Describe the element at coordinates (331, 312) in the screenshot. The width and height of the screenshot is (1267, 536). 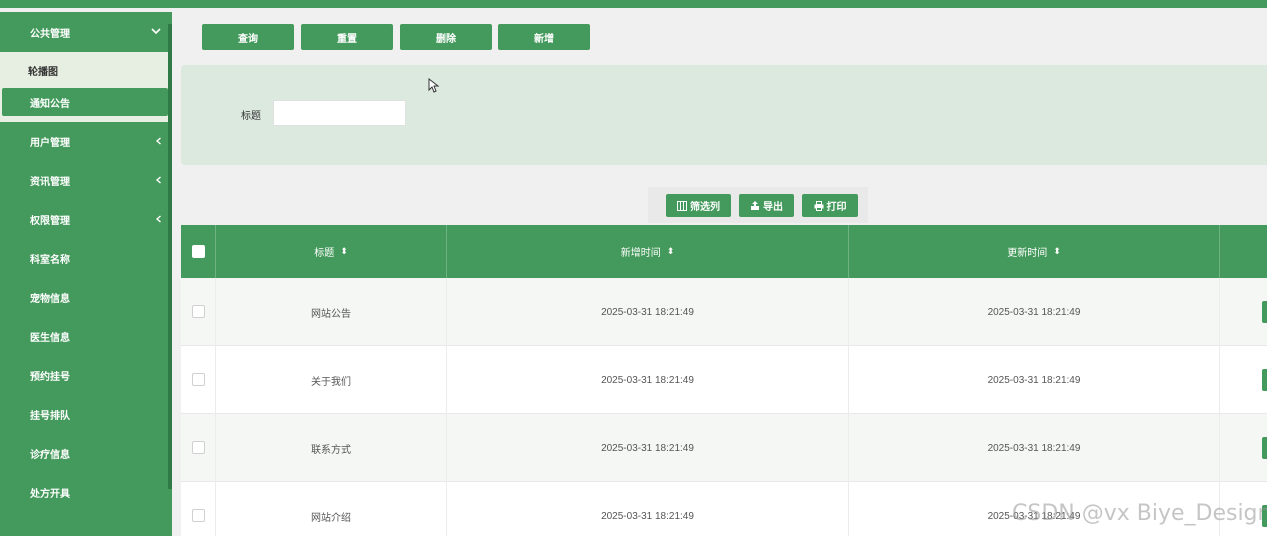
I see `cell-title: 网站公告` at that location.